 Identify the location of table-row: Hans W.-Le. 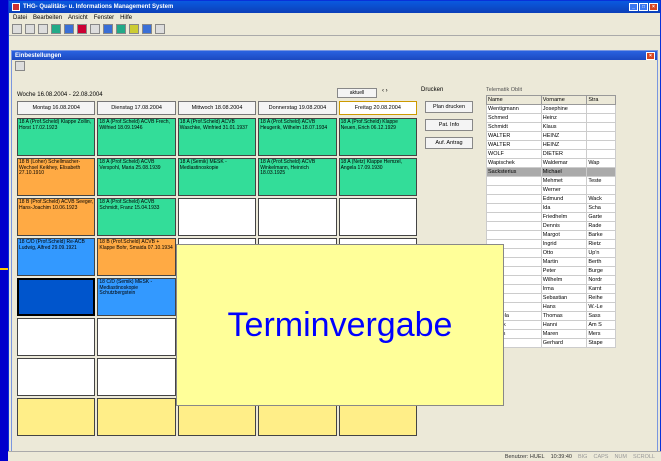
(551, 307).